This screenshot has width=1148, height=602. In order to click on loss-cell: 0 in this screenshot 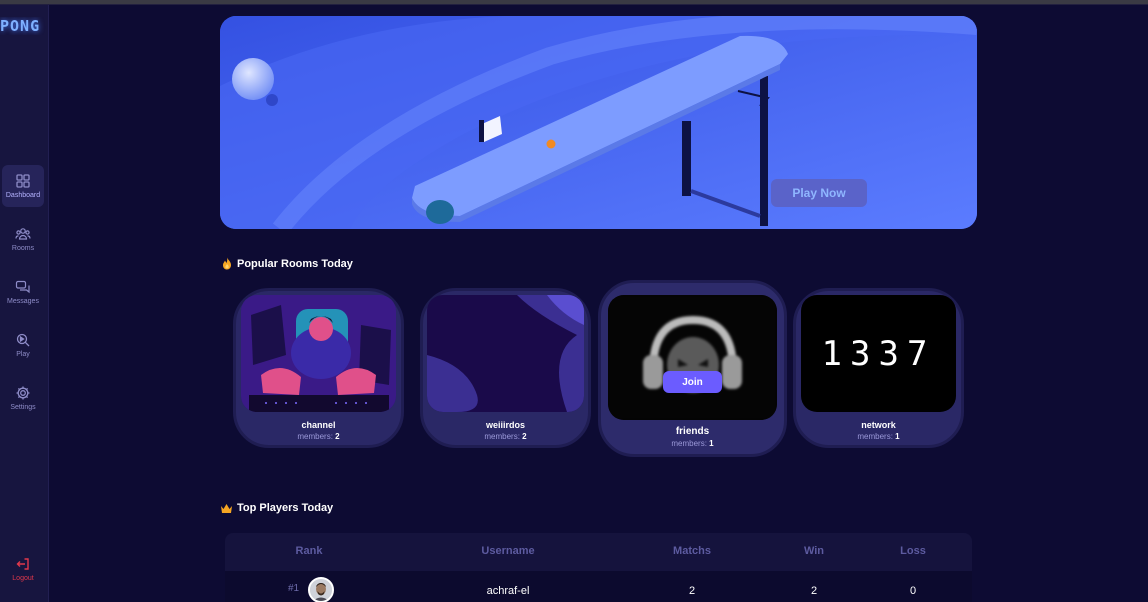, I will do `click(913, 591)`.